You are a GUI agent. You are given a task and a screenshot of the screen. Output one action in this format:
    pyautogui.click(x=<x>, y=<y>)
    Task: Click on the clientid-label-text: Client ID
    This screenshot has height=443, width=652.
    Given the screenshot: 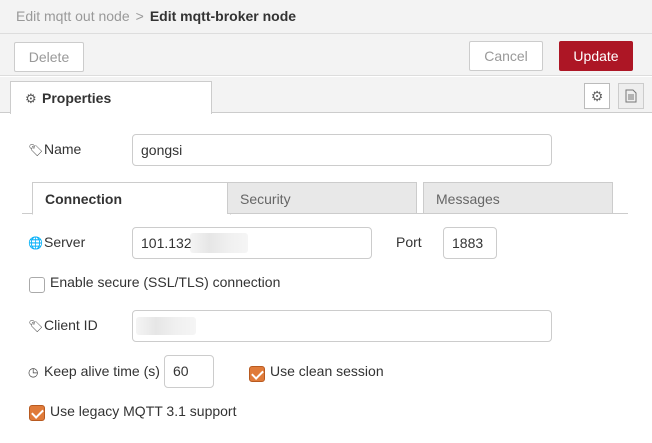 What is the action you would take?
    pyautogui.click(x=71, y=325)
    